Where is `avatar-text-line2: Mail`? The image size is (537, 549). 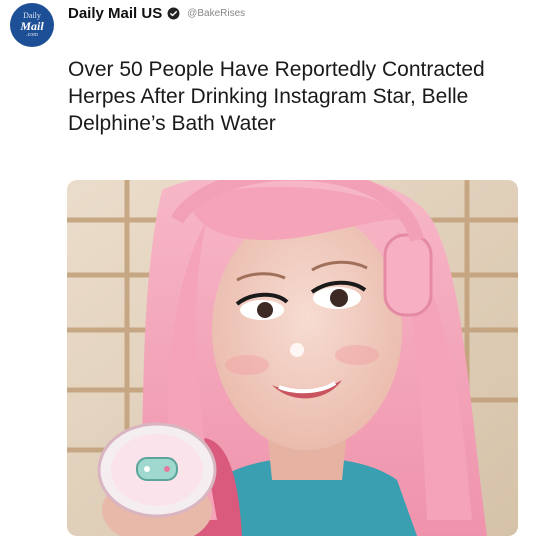
avatar-text-line2: Mail is located at coordinates (32, 26).